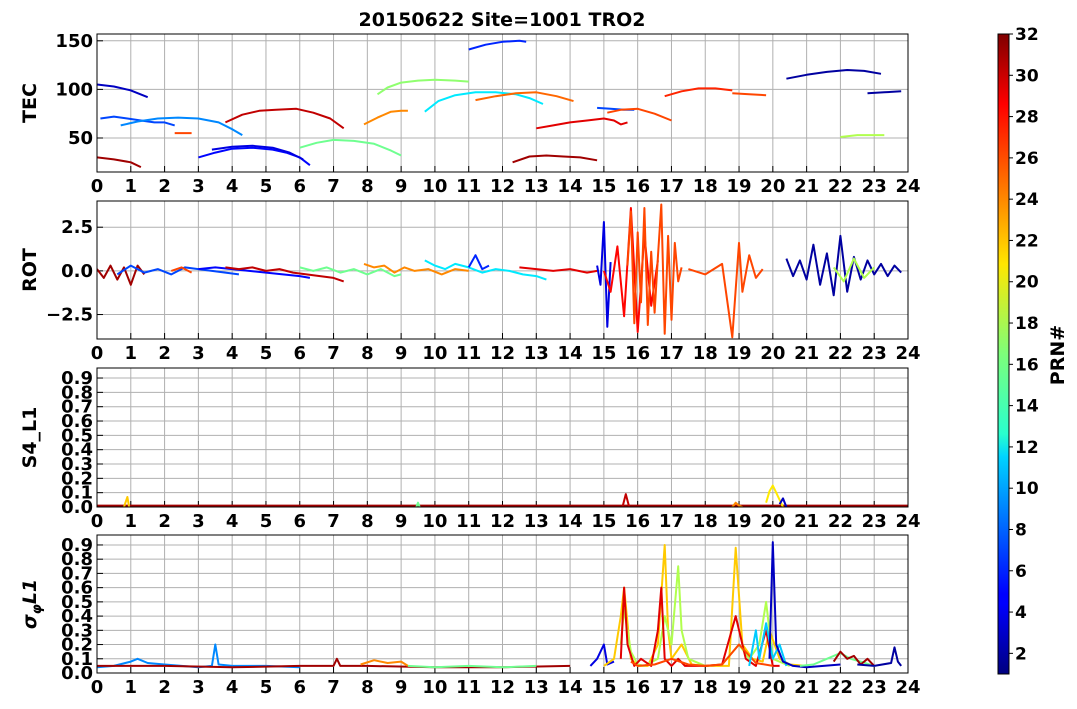  Describe the element at coordinates (502, 687) in the screenshot. I see `x-tick-label: 12` at that location.